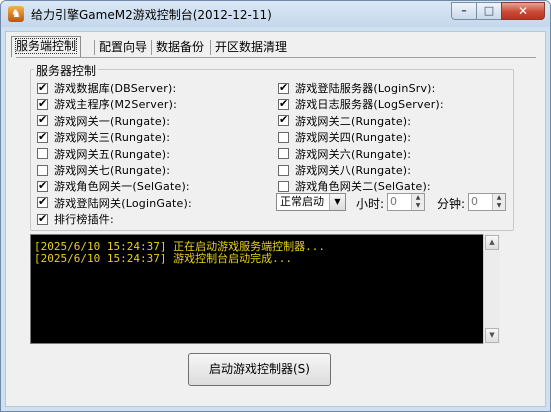  What do you see at coordinates (492, 242) in the screenshot?
I see `scroll-up-icon: ▲` at bounding box center [492, 242].